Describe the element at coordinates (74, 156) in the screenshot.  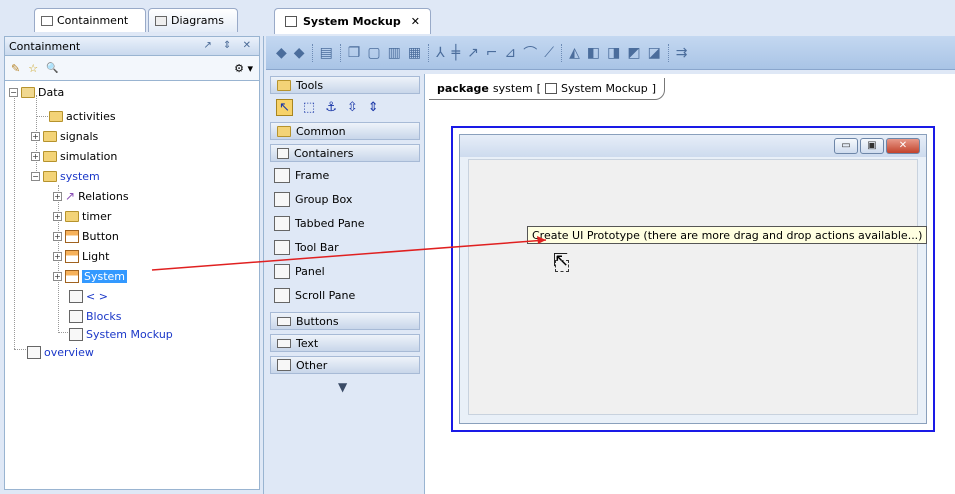
I see `tree-item-simulation: + simulation` at that location.